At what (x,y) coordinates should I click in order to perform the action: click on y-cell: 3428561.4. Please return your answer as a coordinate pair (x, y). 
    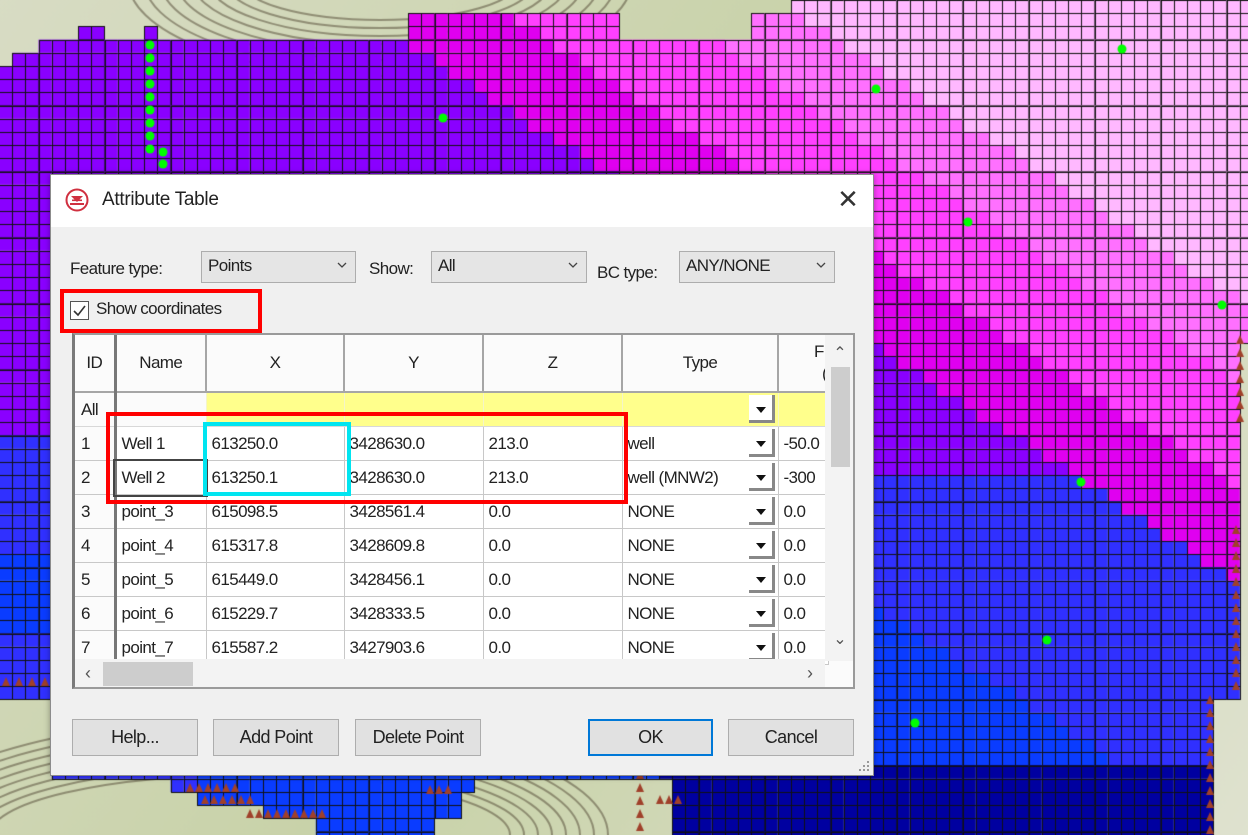
    Looking at the image, I should click on (414, 511).